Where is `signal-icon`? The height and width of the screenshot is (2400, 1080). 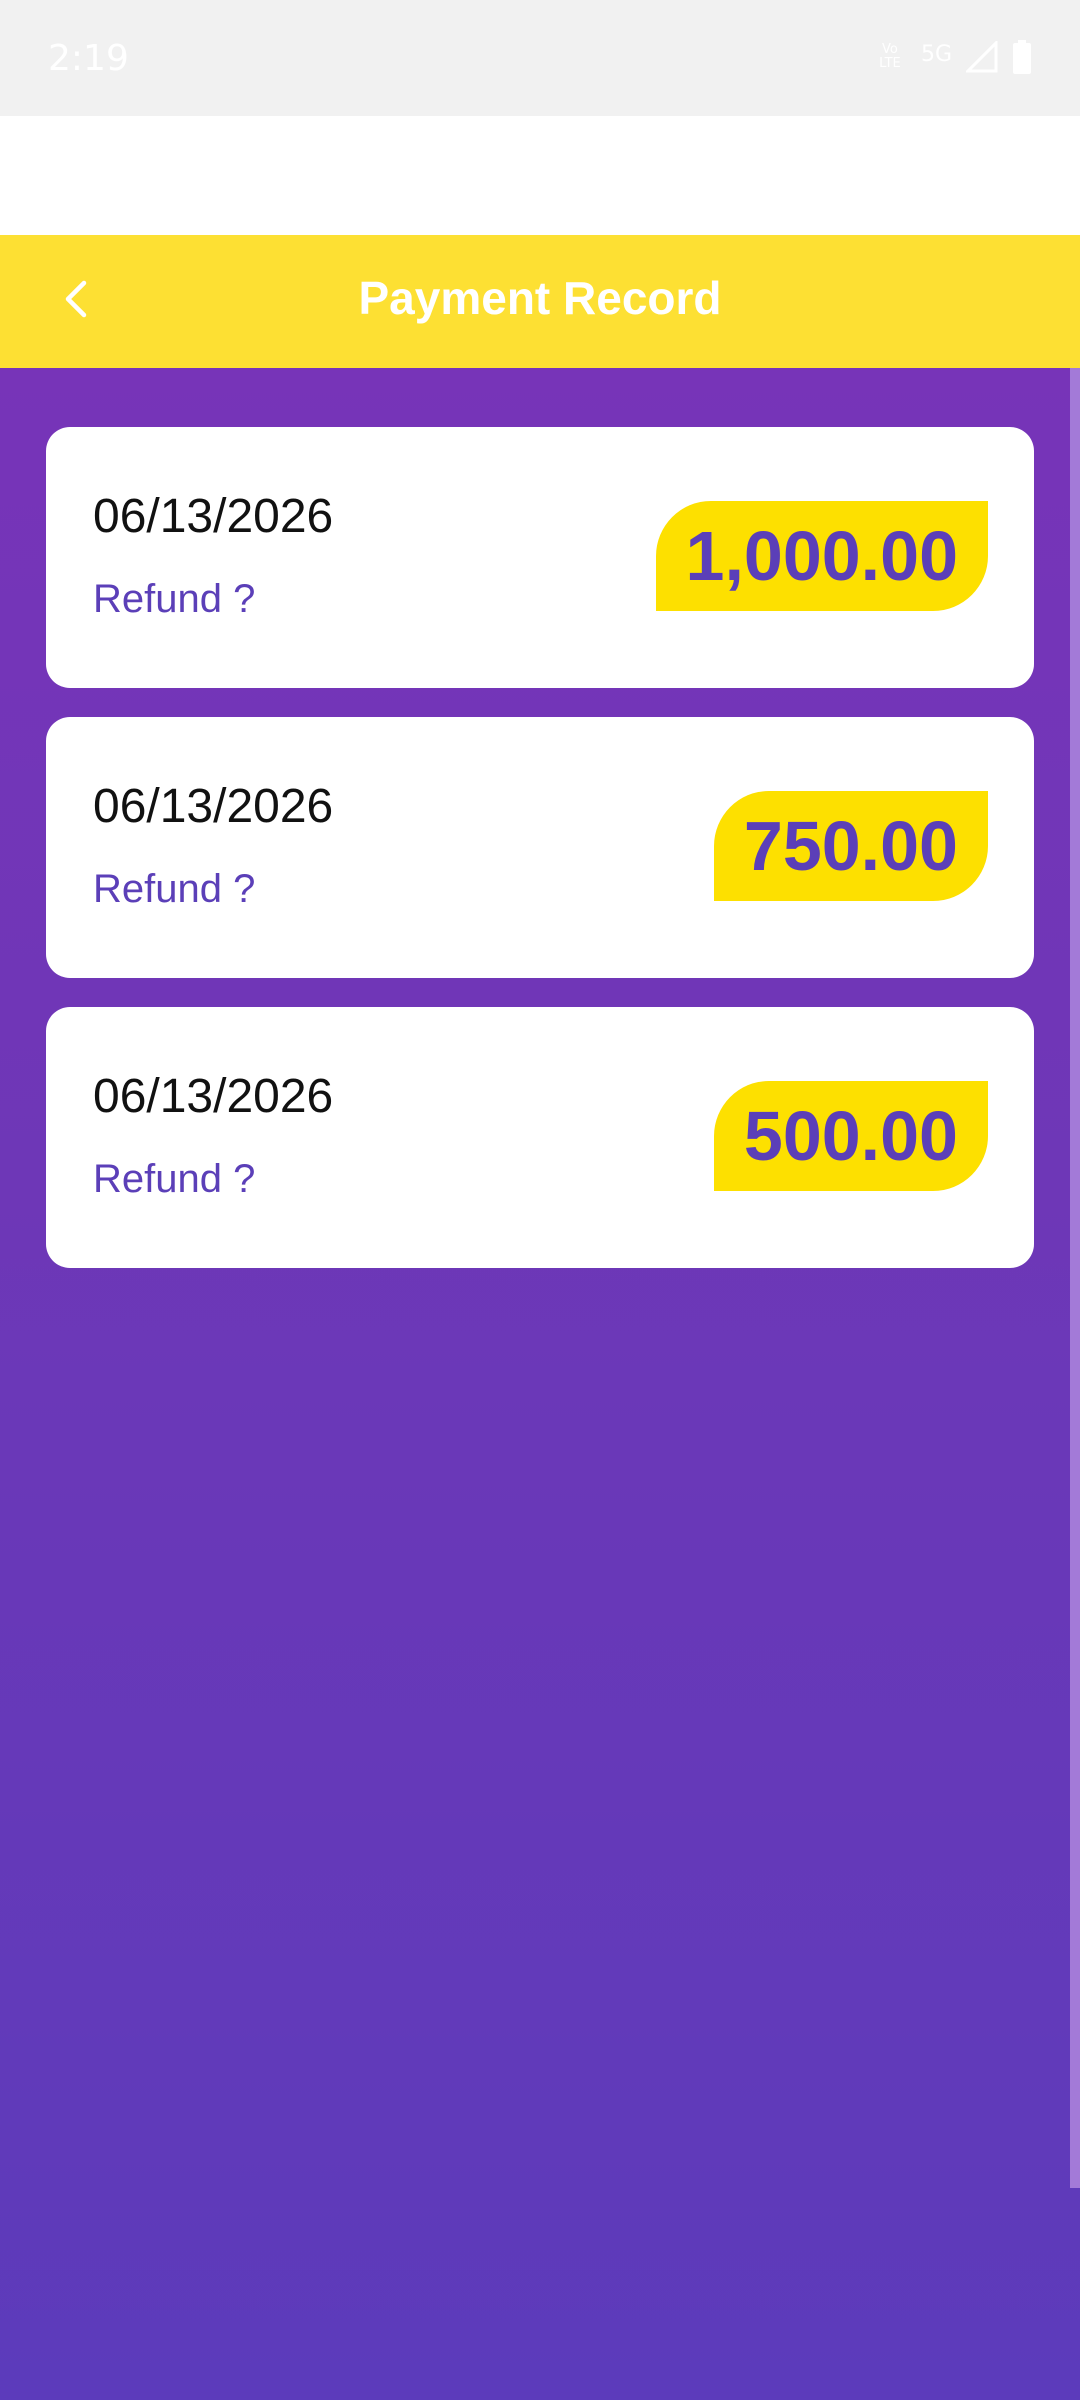
signal-icon is located at coordinates (981, 58).